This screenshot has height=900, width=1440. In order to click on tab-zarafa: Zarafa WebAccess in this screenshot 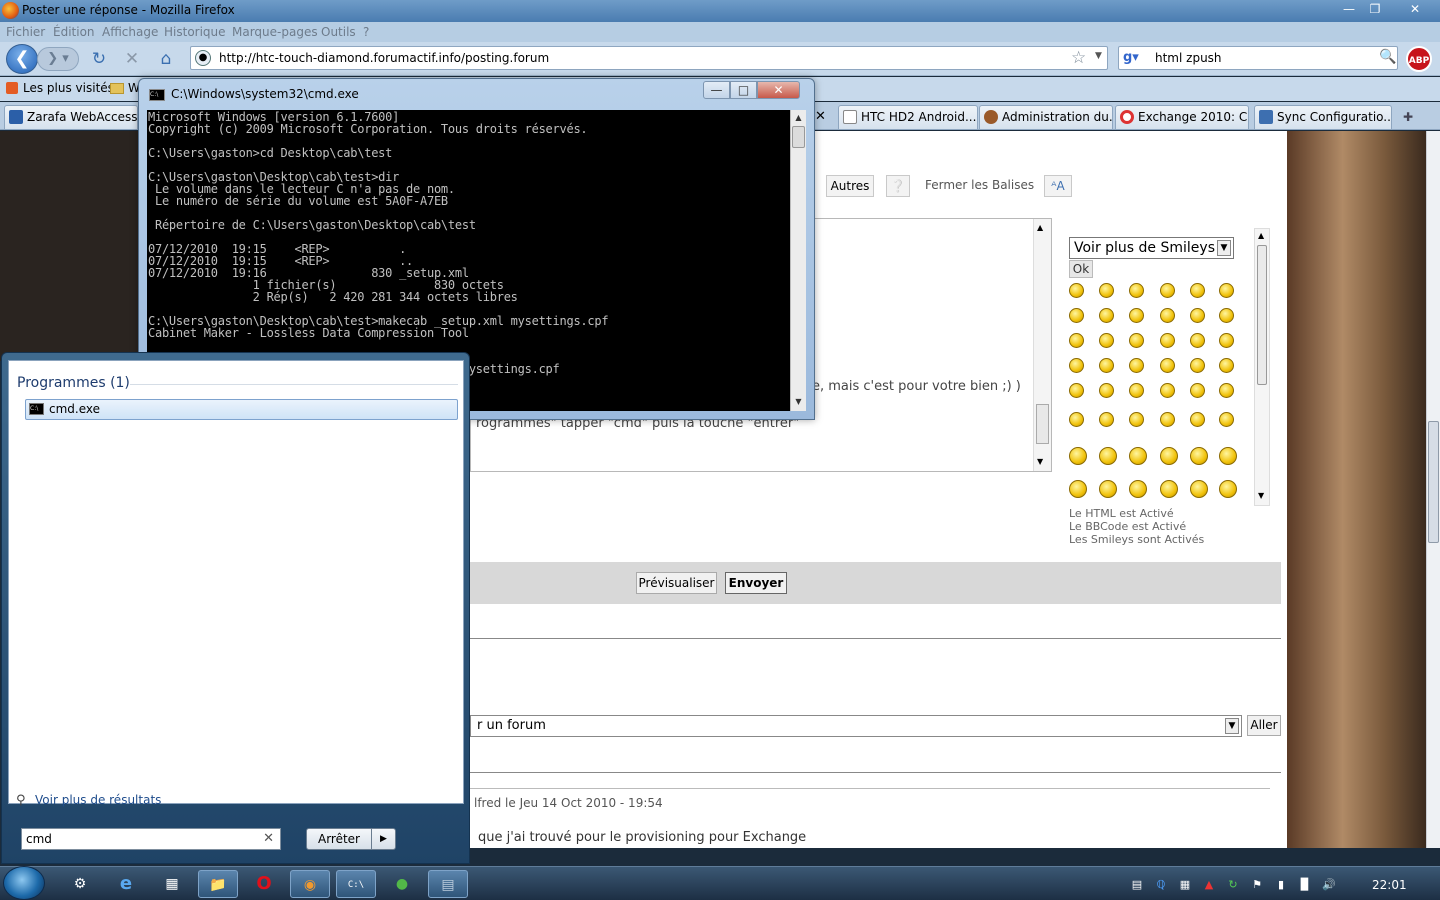, I will do `click(71, 117)`.